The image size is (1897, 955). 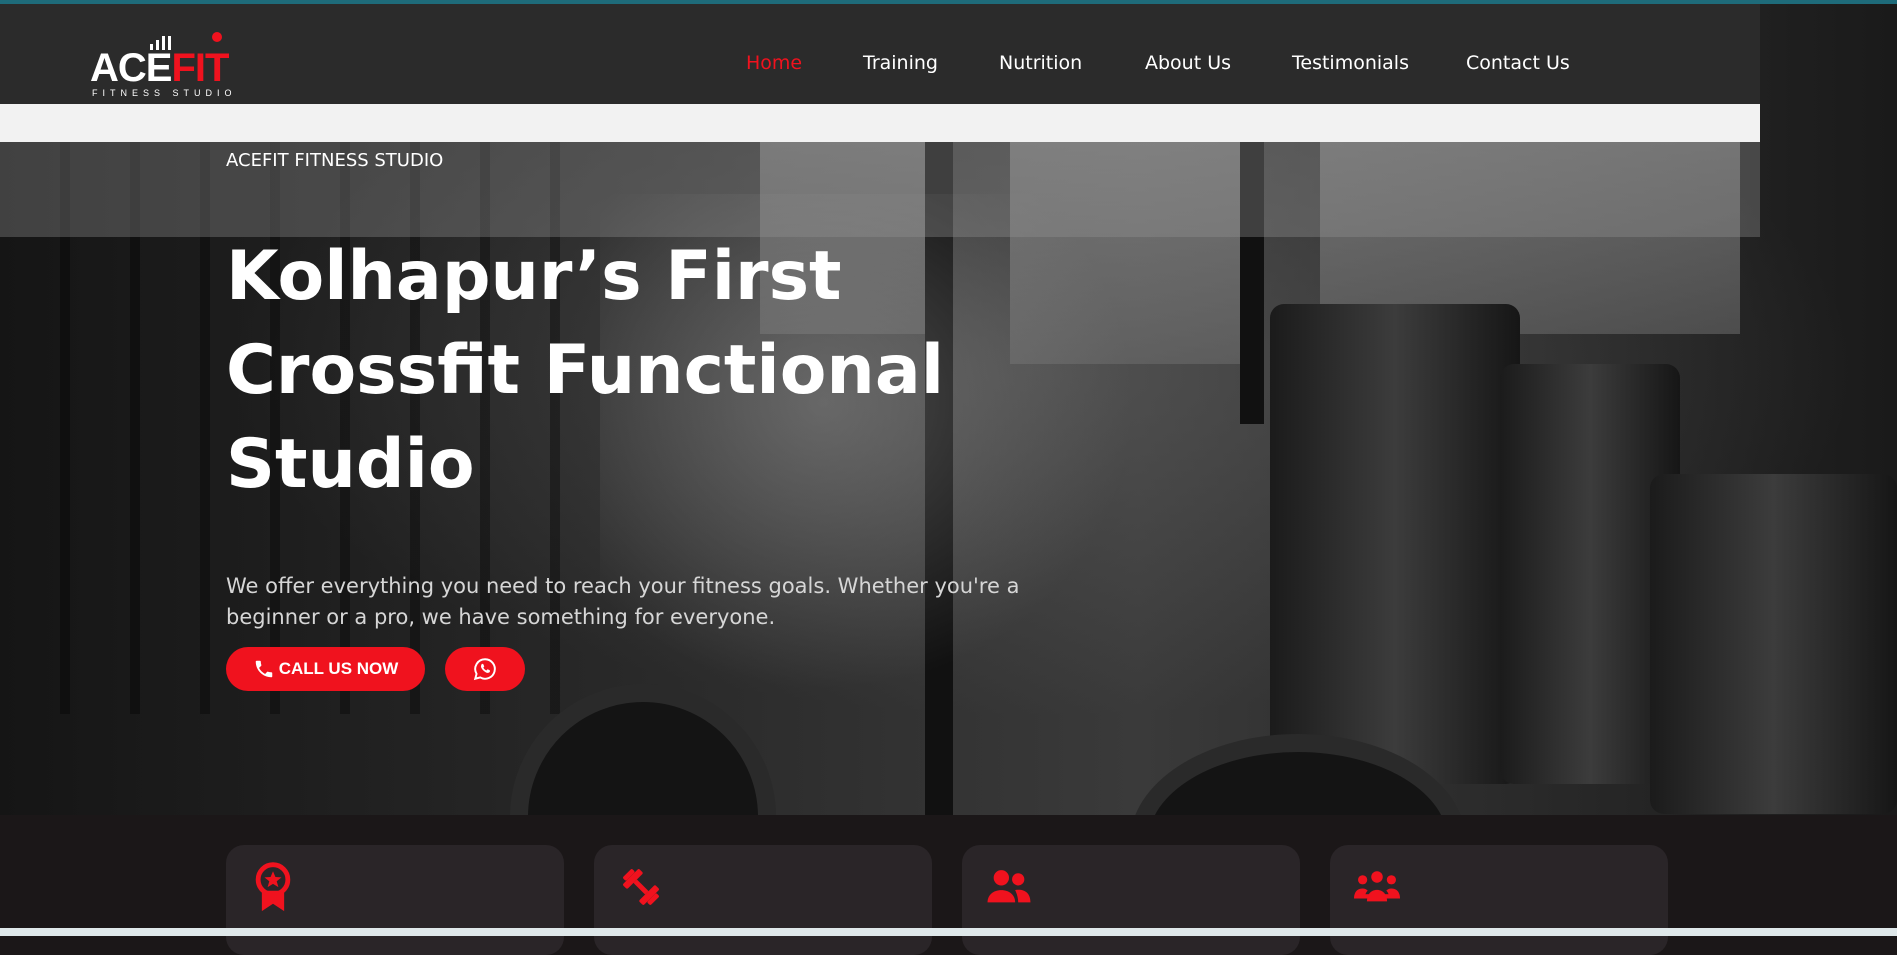 I want to click on call-us-button: CALL US NOW, so click(x=325, y=669).